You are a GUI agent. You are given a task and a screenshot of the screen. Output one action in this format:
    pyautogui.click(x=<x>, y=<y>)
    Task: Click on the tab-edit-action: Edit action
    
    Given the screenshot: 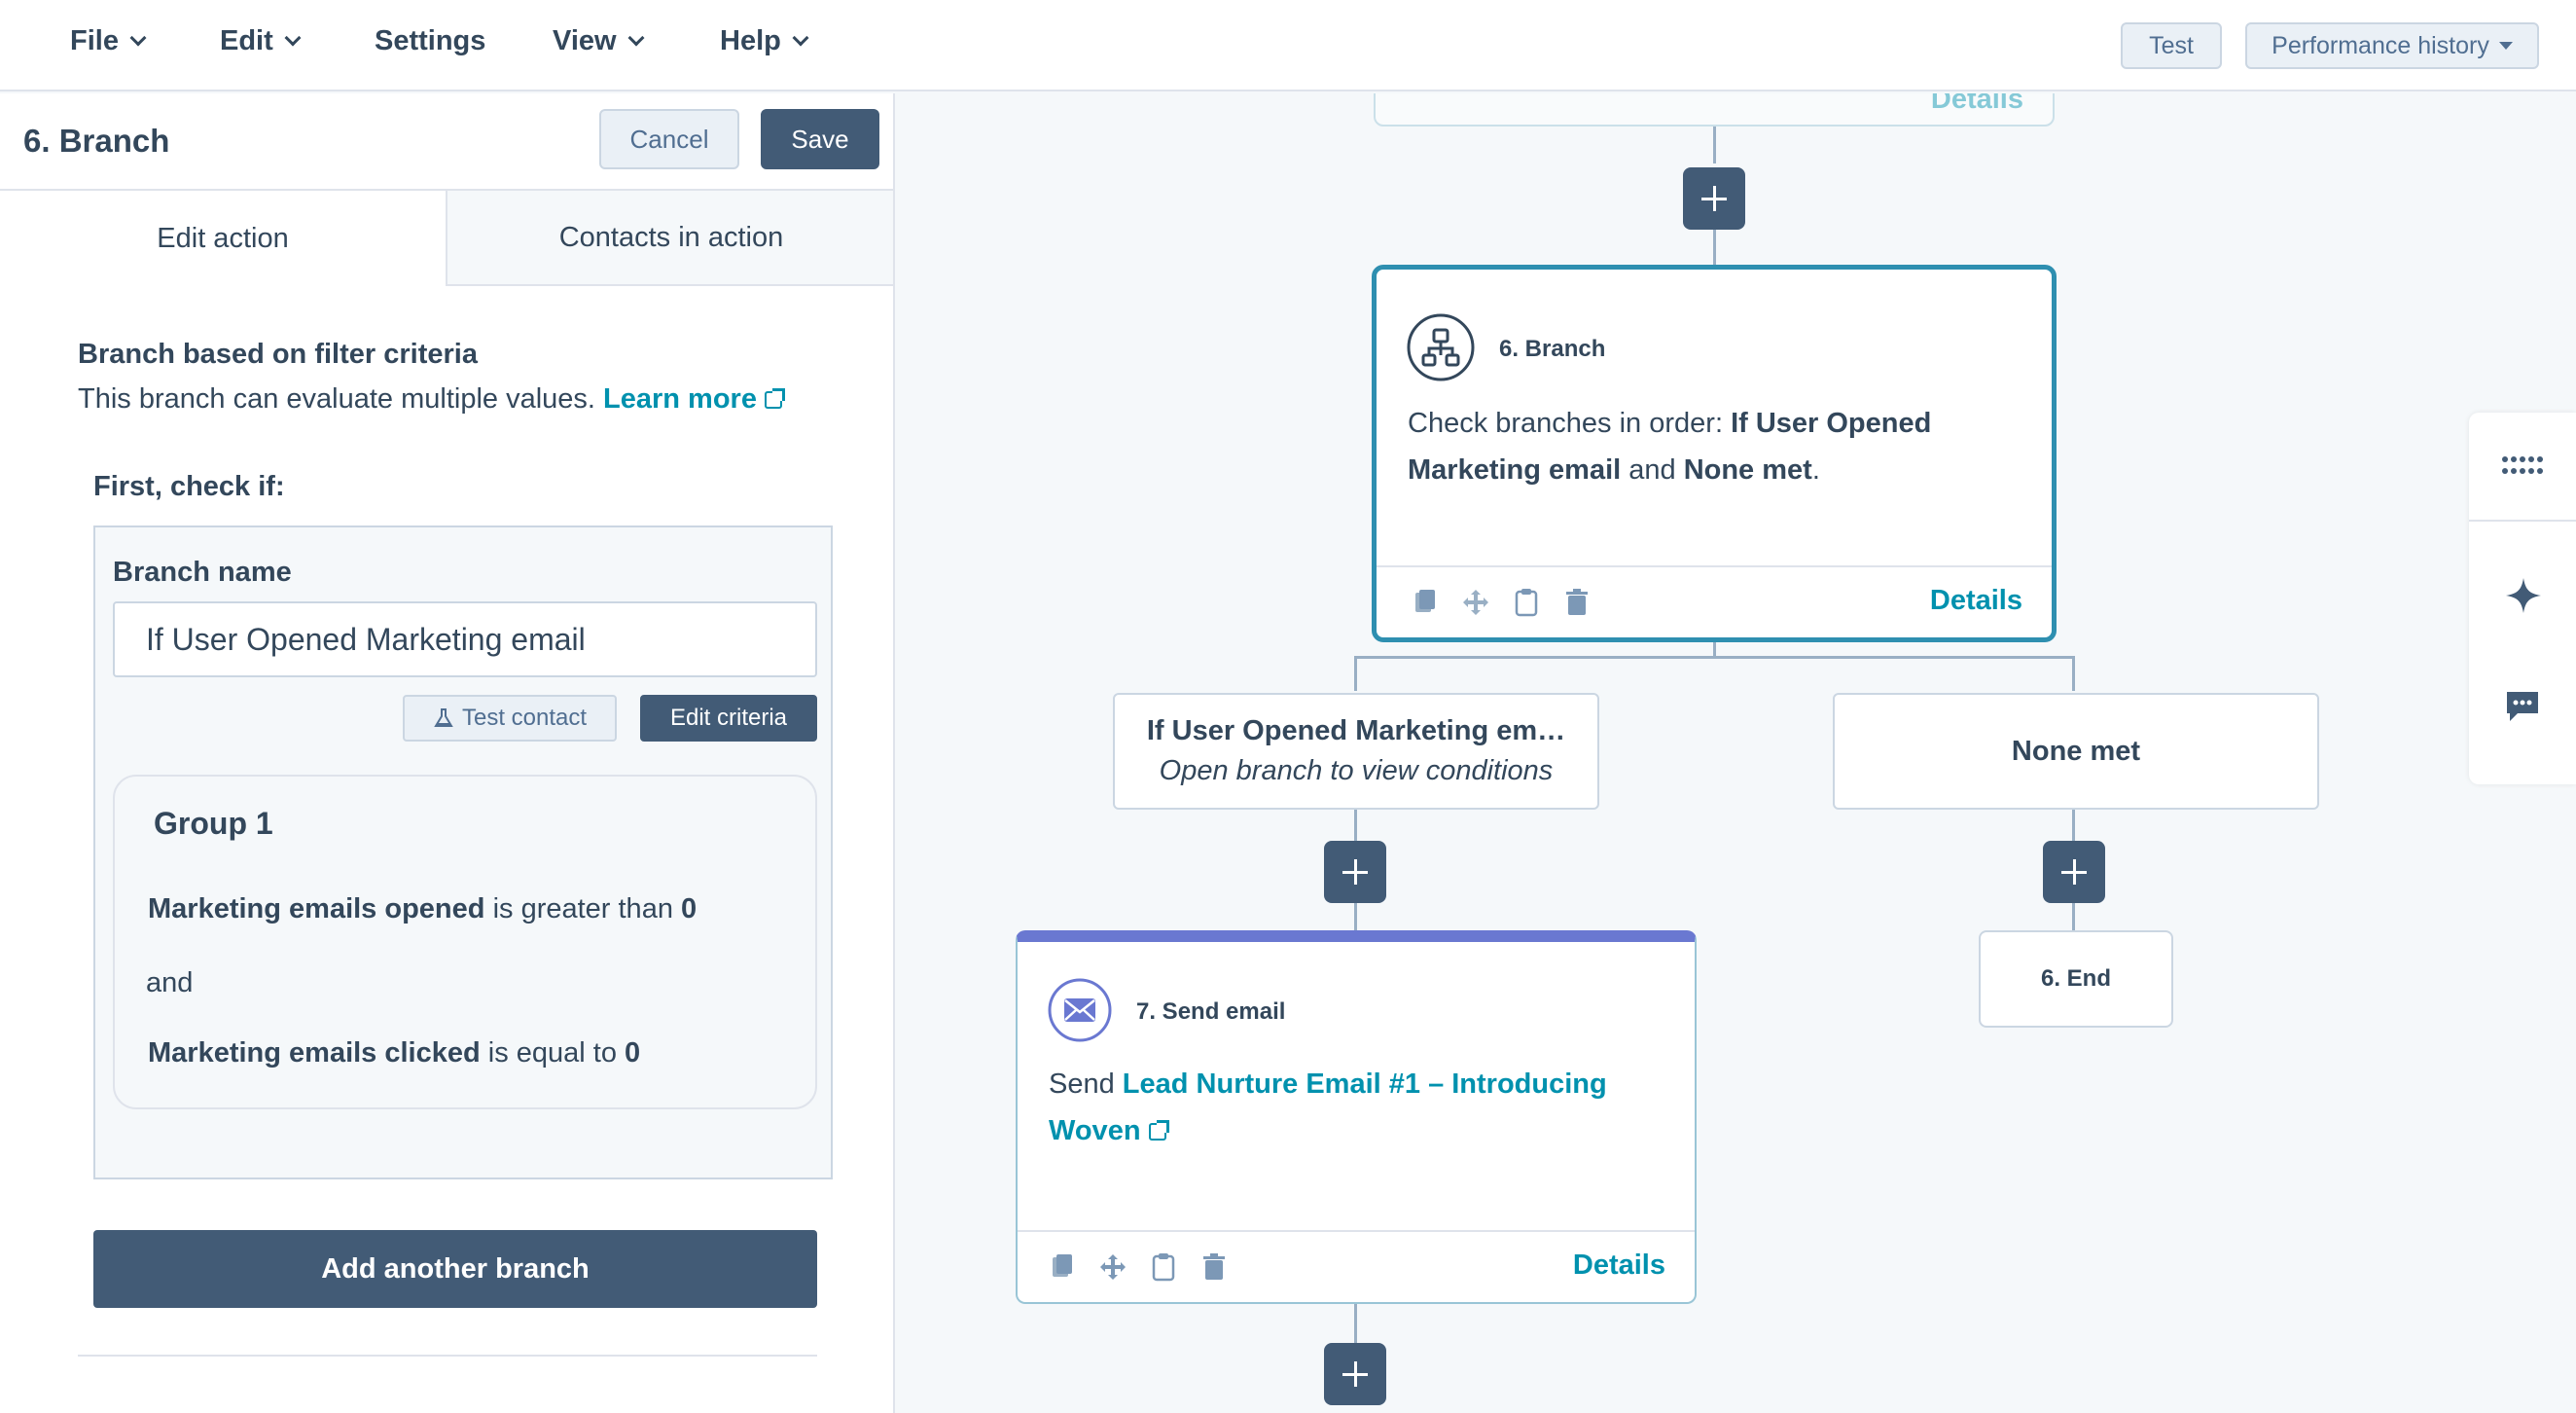 What is the action you would take?
    pyautogui.click(x=223, y=239)
    